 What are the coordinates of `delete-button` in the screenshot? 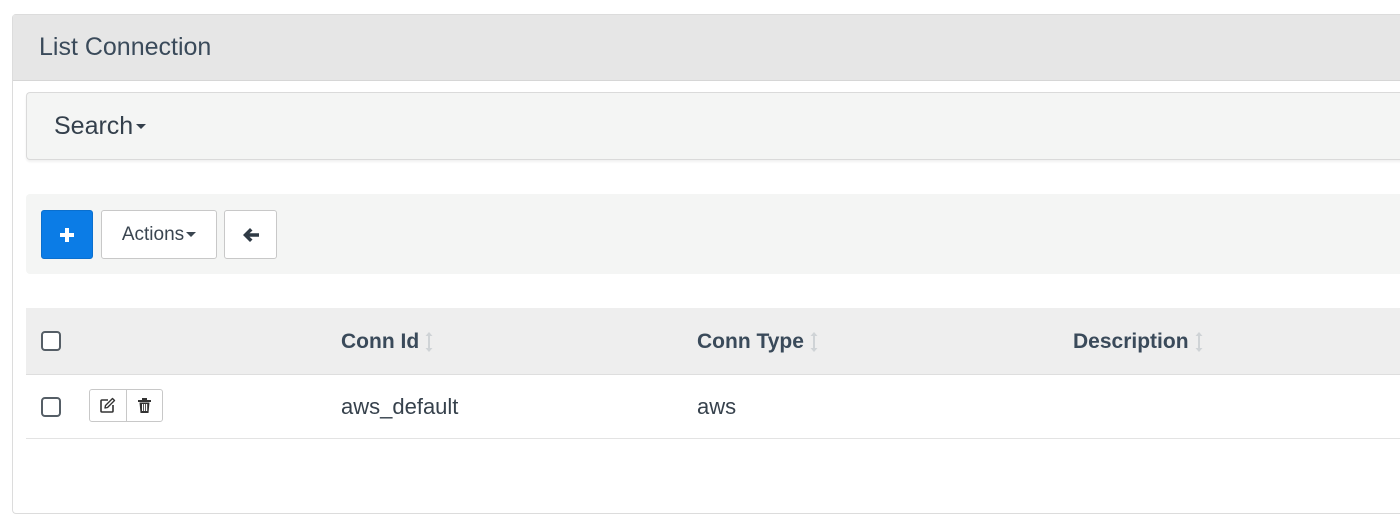 It's located at (144, 405).